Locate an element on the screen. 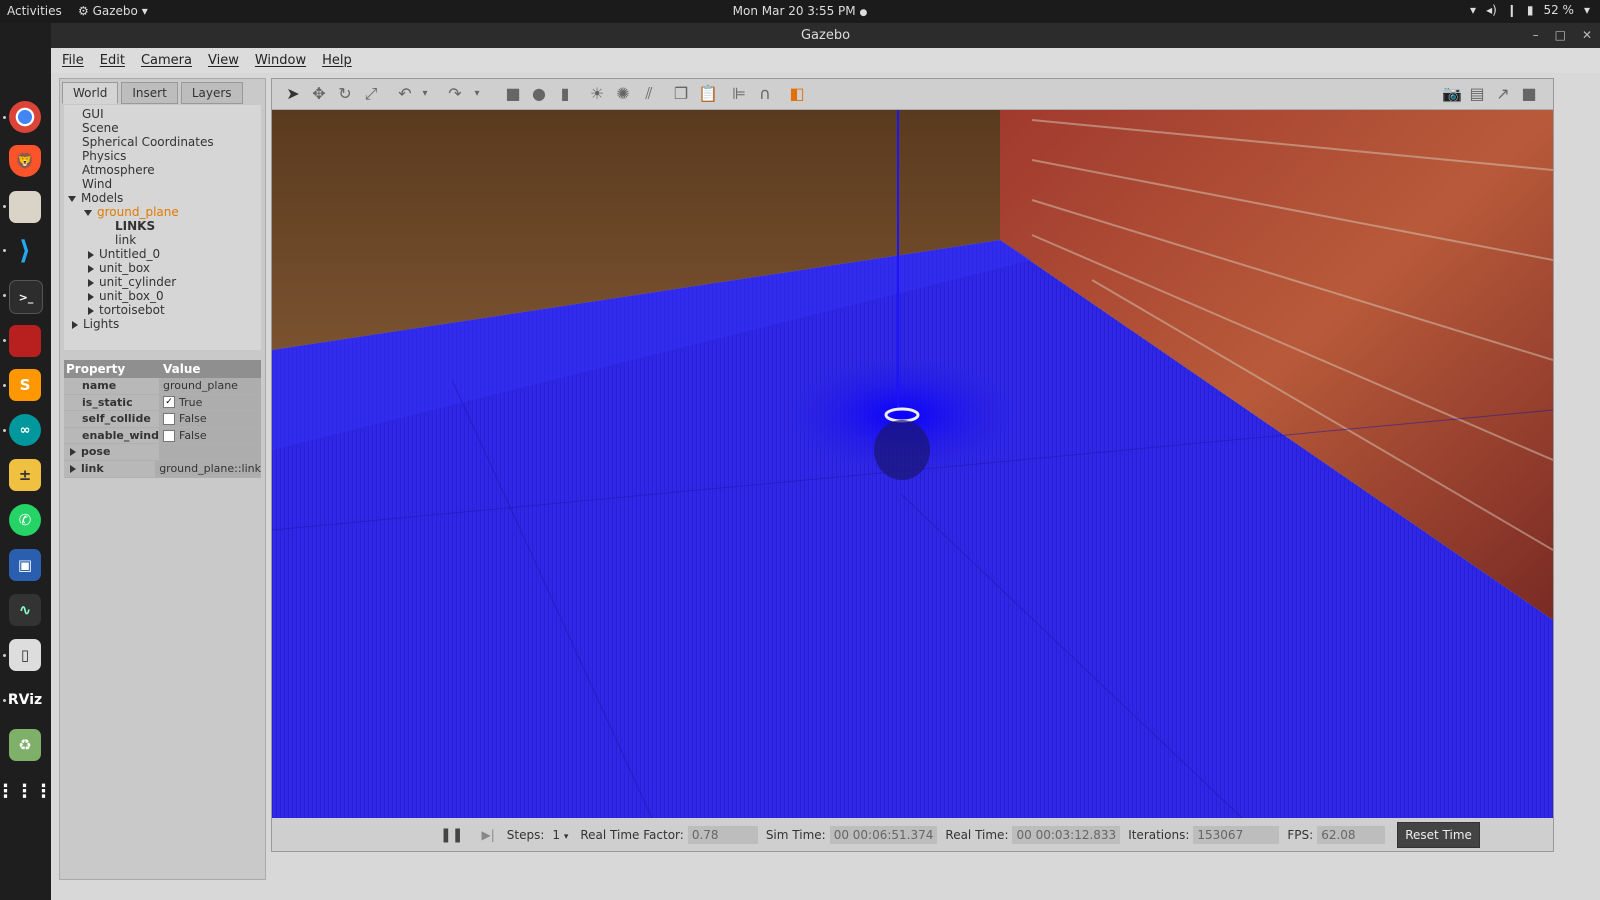 The height and width of the screenshot is (900, 1600). undo-icon: ↶ is located at coordinates (405, 94).